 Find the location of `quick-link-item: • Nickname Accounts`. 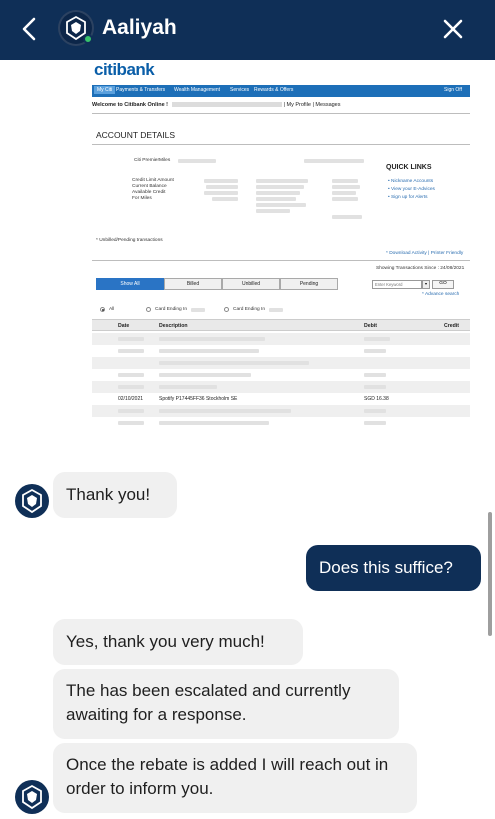

quick-link-item: • Nickname Accounts is located at coordinates (410, 181).